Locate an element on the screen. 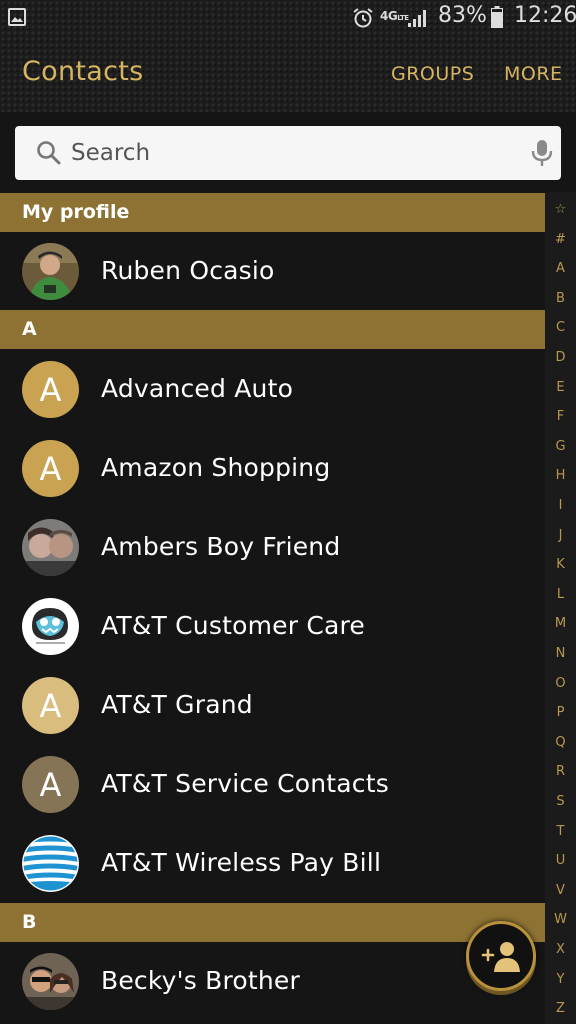  section-header-b: B is located at coordinates (272, 922).